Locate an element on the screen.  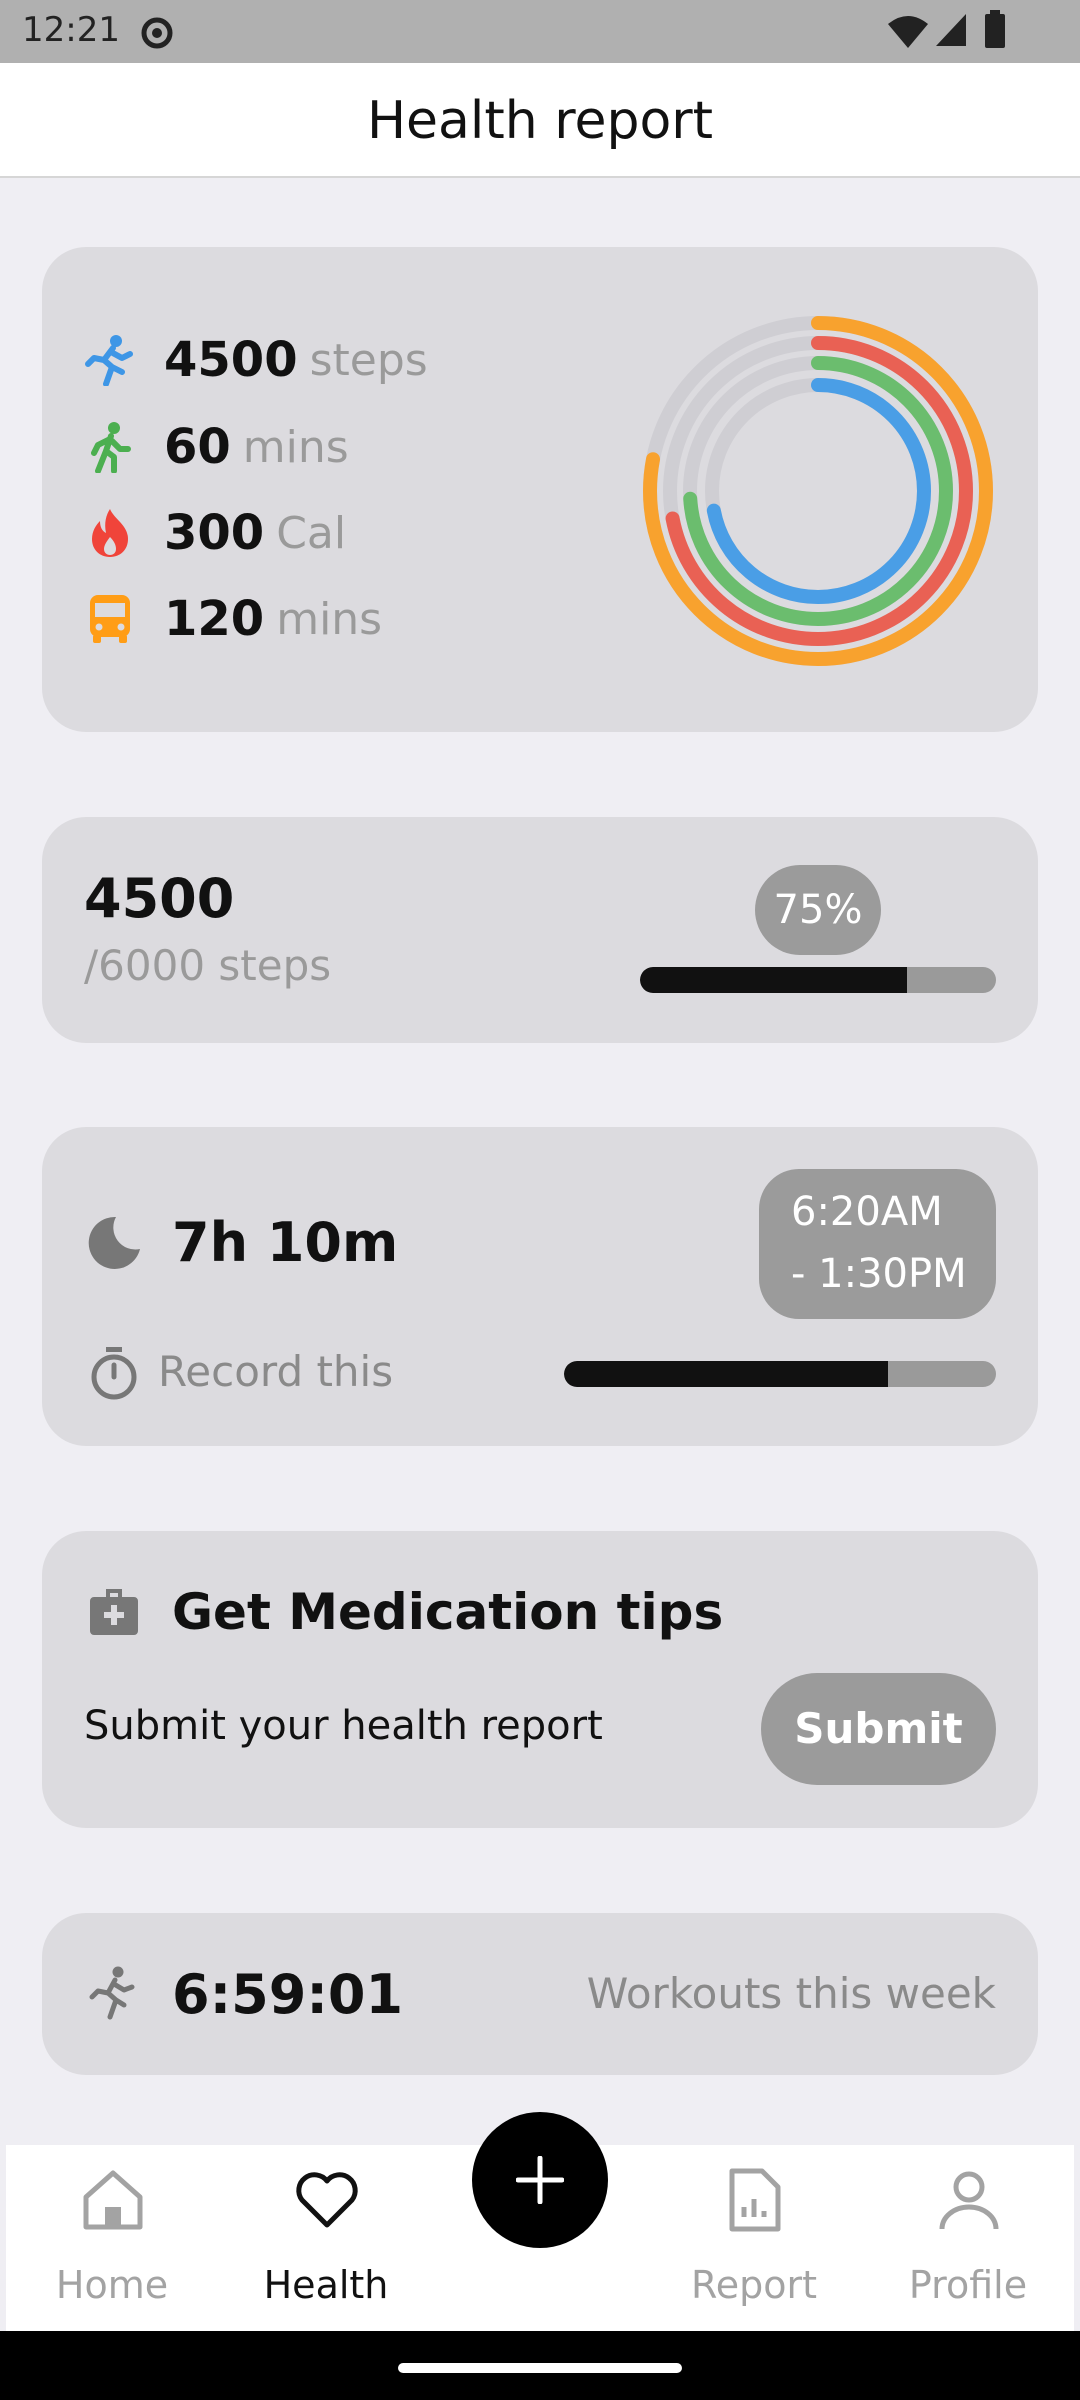
steps-progress-fill is located at coordinates (773, 980).